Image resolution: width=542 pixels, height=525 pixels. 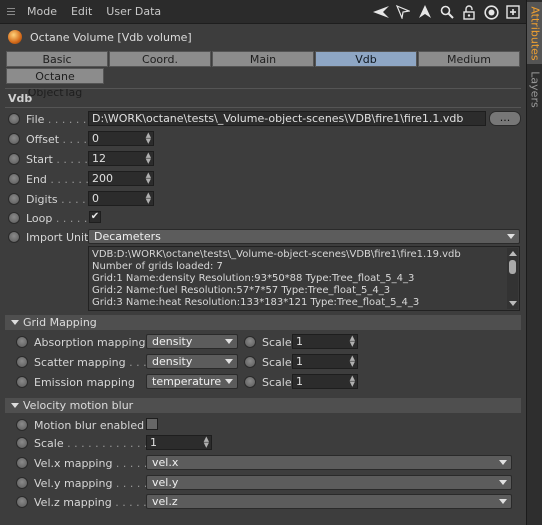 What do you see at coordinates (304, 236) in the screenshot?
I see `import-unit-dropdown: Decameters` at bounding box center [304, 236].